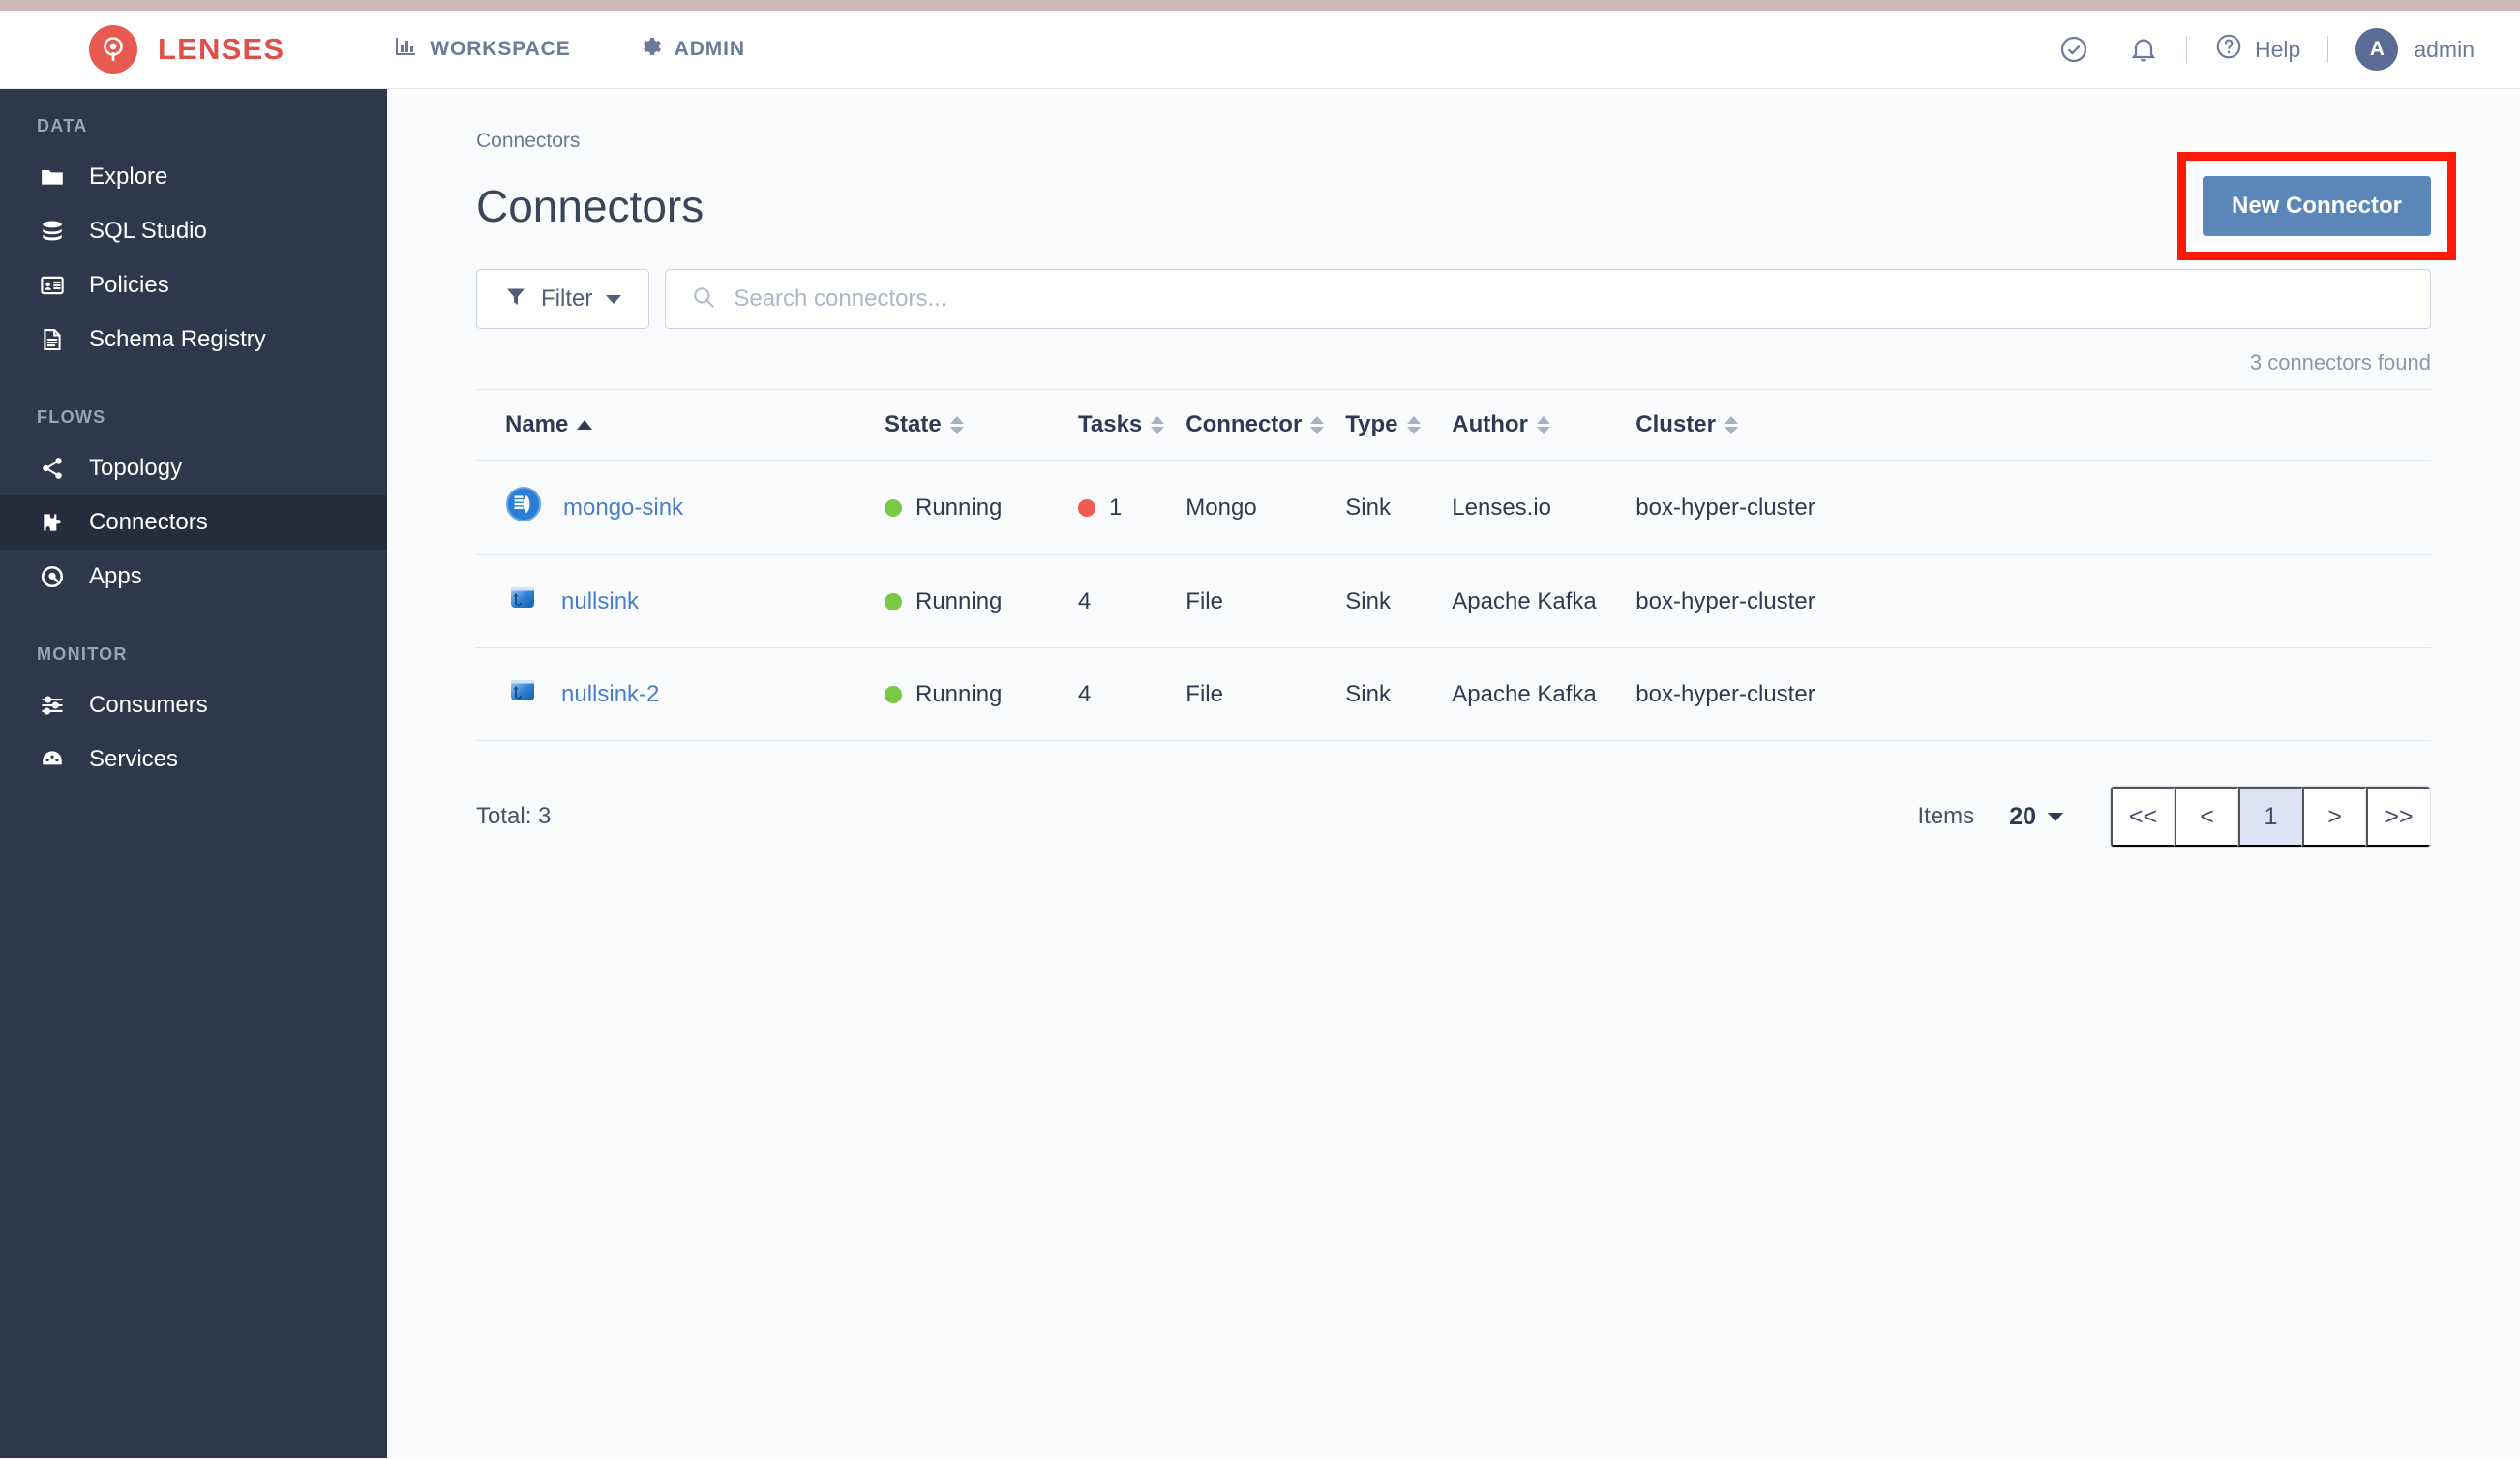  Describe the element at coordinates (1111, 601) in the screenshot. I see `cell-tasks: 4` at that location.